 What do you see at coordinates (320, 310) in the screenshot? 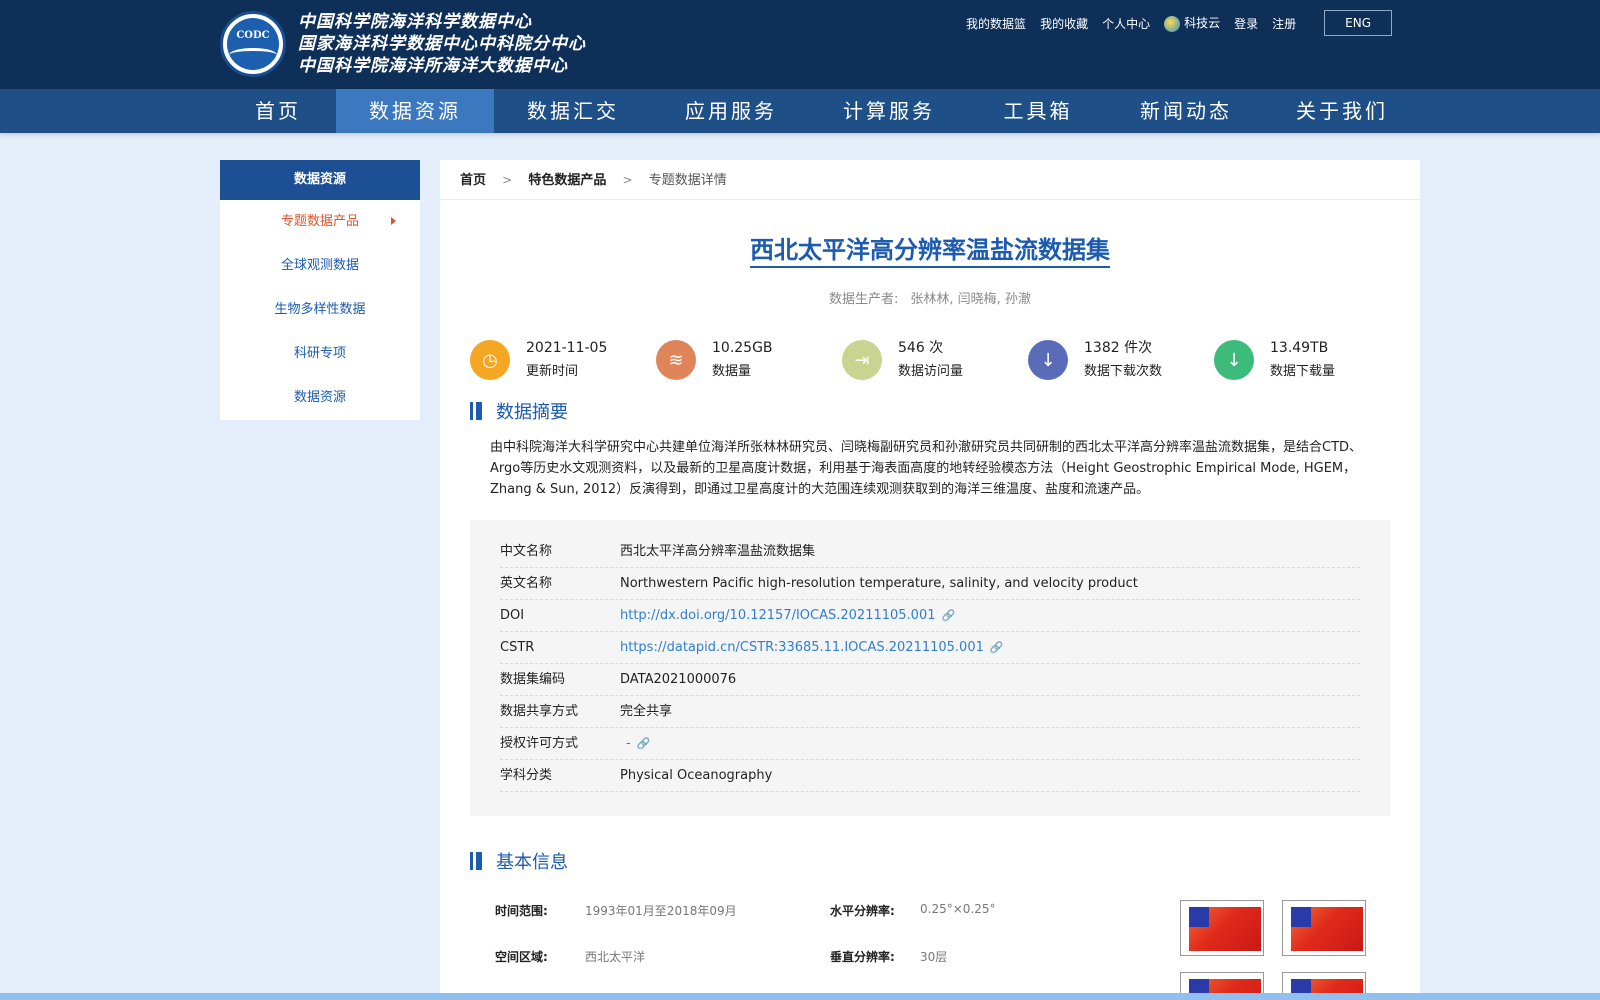
I see `sidebar-item-biodiversity: 生物多样性数据` at bounding box center [320, 310].